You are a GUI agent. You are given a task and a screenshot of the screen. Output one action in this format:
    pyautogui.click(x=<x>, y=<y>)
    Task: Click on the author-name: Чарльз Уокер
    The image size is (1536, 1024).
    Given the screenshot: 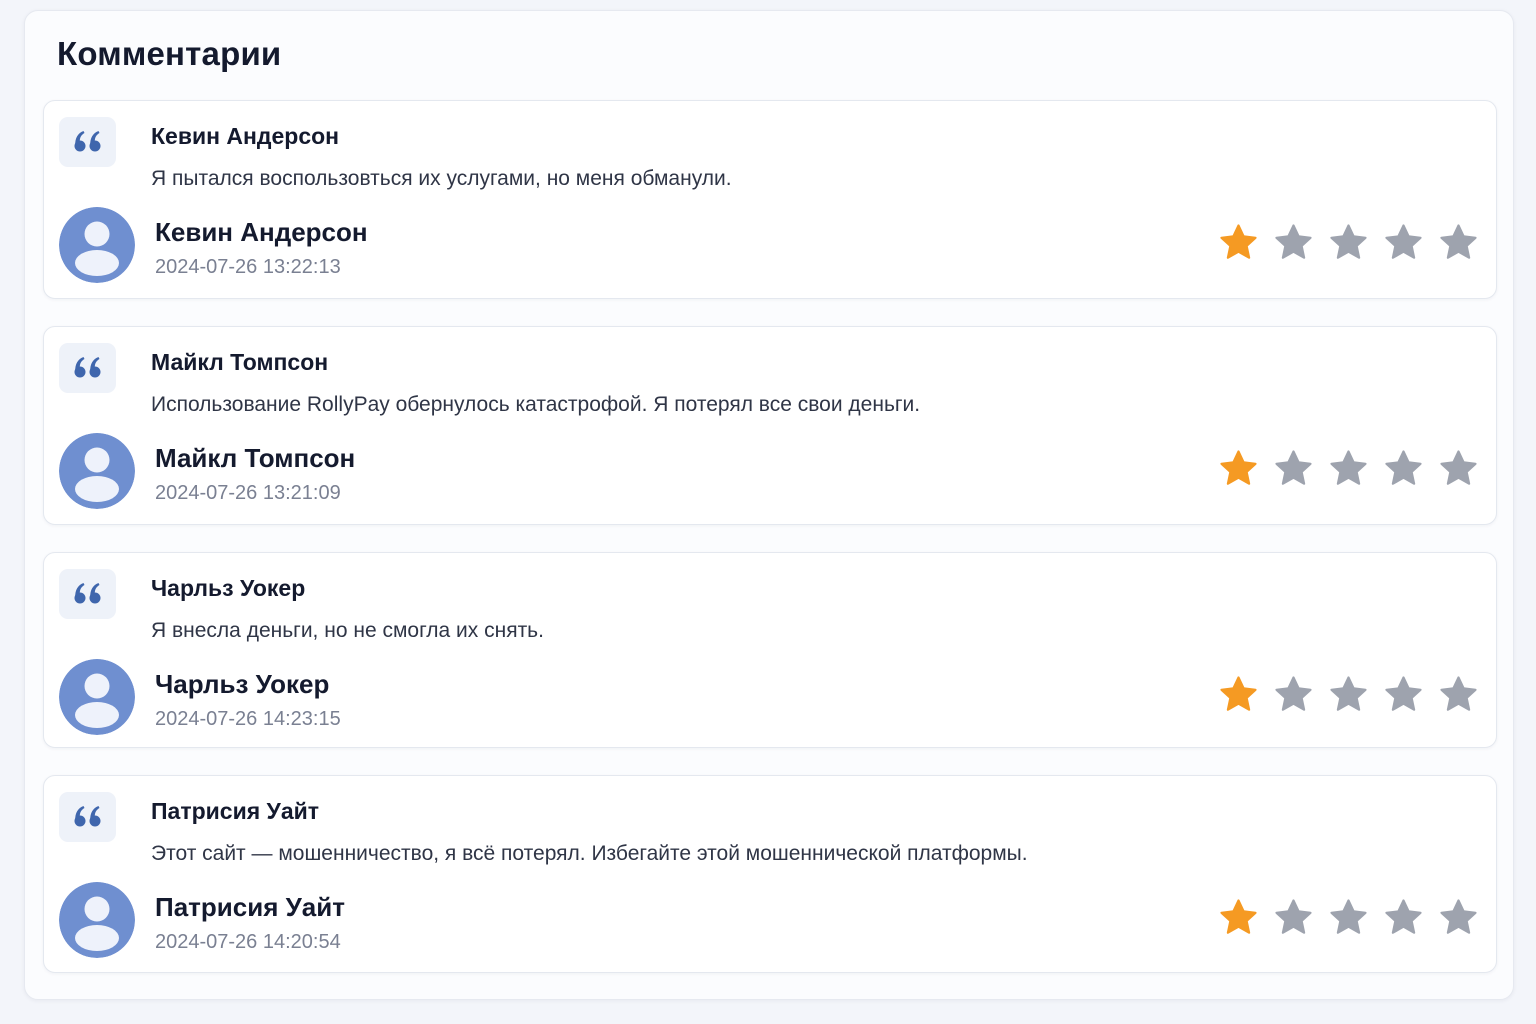 What is the action you would take?
    pyautogui.click(x=242, y=684)
    